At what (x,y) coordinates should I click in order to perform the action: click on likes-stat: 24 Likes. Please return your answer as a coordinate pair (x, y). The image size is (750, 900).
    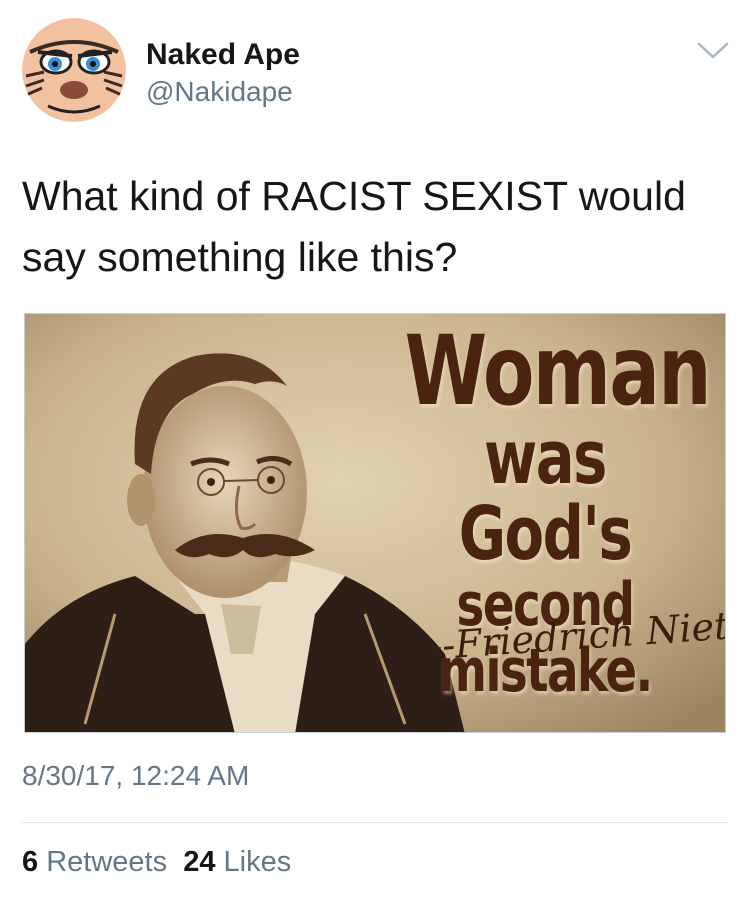
    Looking at the image, I should click on (237, 862).